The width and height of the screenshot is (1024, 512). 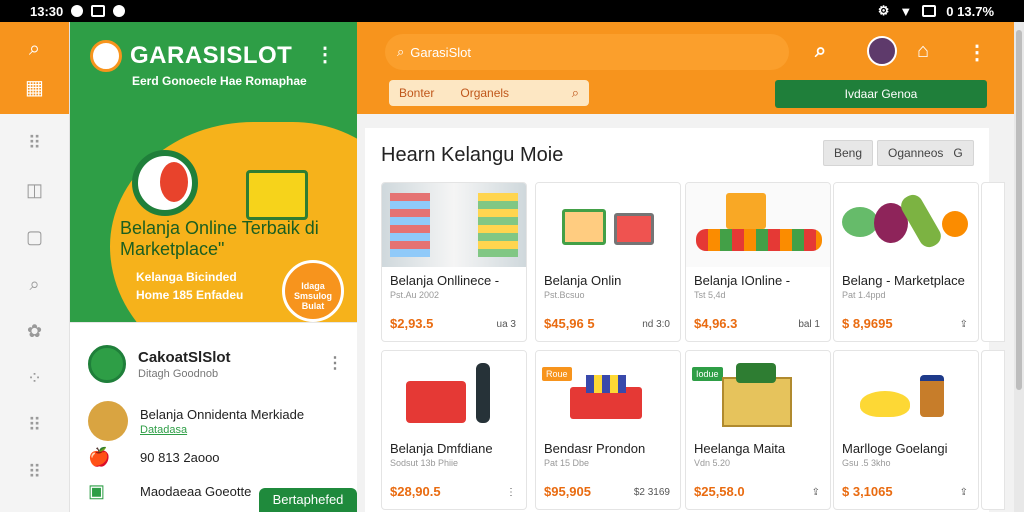 What do you see at coordinates (98, 11) in the screenshot?
I see `email-icon` at bounding box center [98, 11].